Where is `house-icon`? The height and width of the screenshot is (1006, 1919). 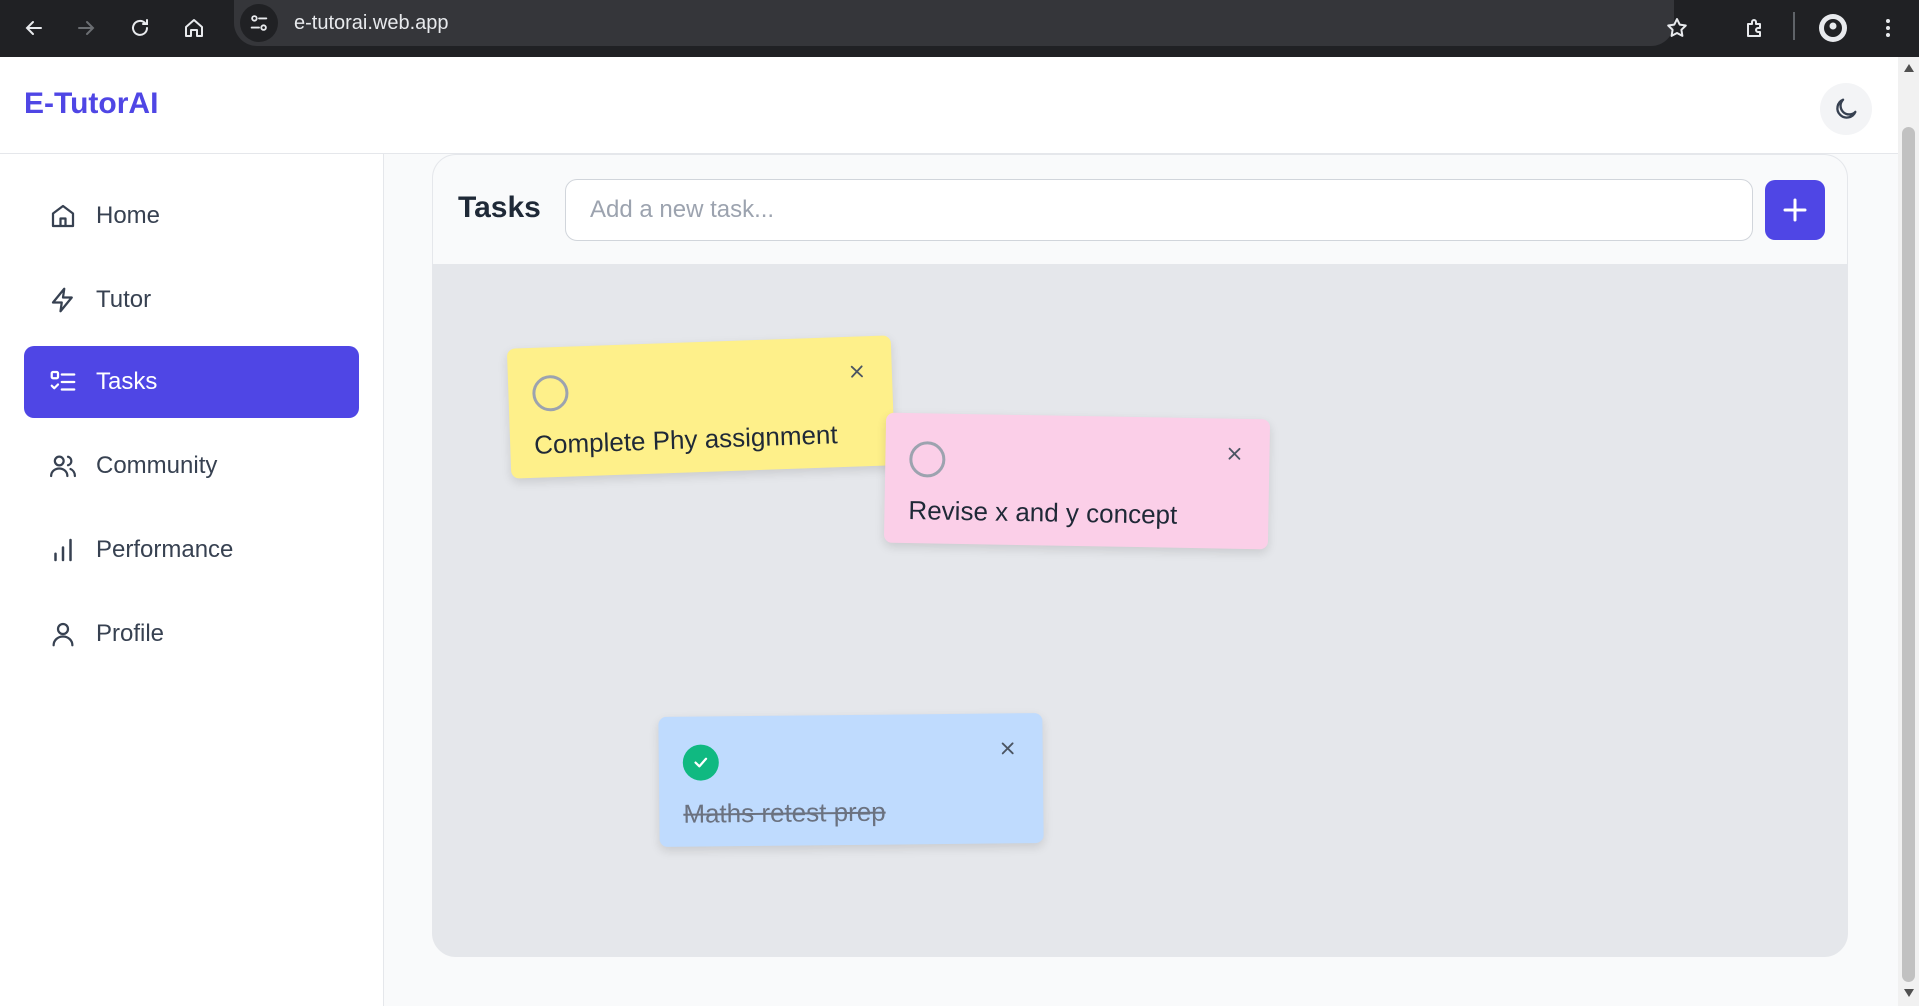 house-icon is located at coordinates (194, 28).